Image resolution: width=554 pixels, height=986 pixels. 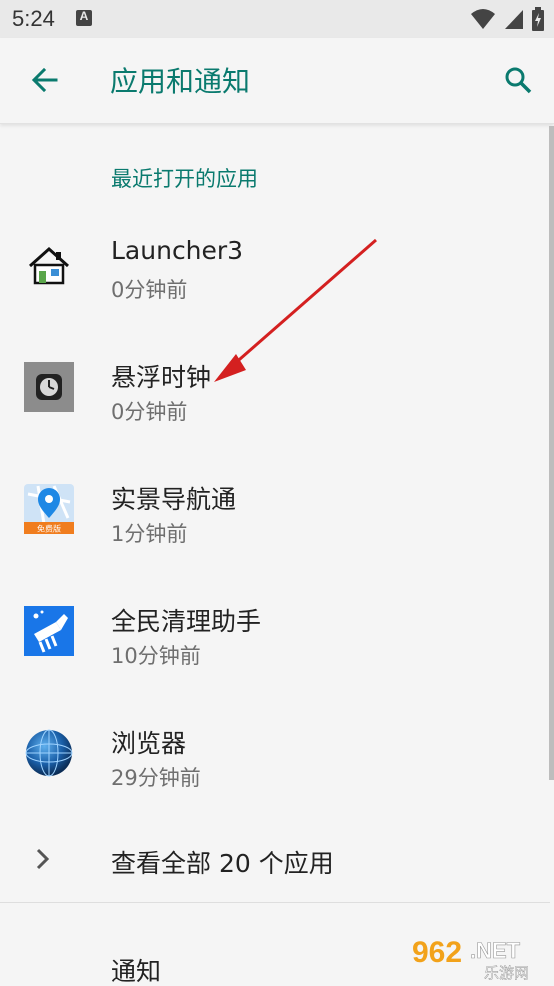 What do you see at coordinates (177, 250) in the screenshot?
I see `app-name: Launcher3` at bounding box center [177, 250].